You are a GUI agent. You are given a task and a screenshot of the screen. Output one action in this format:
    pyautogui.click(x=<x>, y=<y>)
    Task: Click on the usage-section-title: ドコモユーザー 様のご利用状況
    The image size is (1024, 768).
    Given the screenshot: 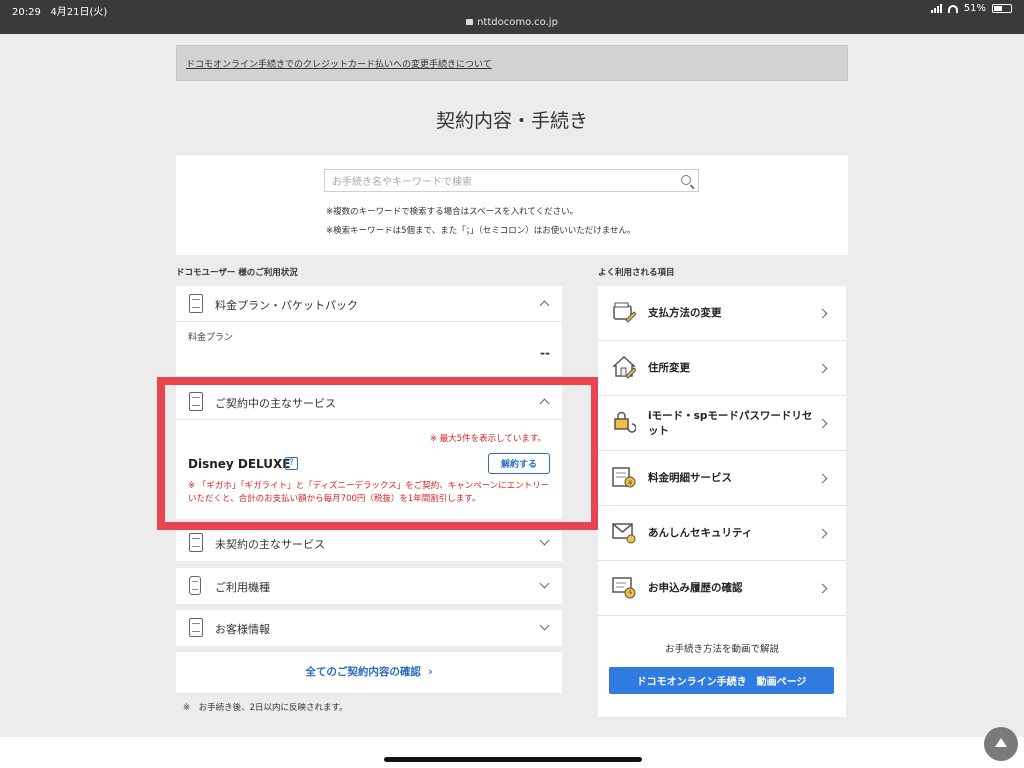 What is the action you would take?
    pyautogui.click(x=237, y=273)
    